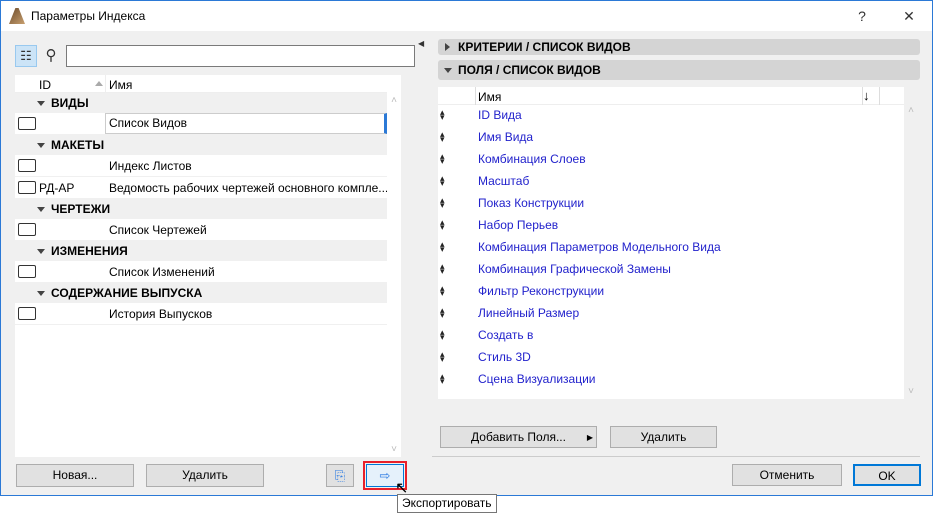 Image resolution: width=933 pixels, height=513 pixels. I want to click on field-row: ▴ ▾ Фильтр Реконструкции, so click(671, 291).